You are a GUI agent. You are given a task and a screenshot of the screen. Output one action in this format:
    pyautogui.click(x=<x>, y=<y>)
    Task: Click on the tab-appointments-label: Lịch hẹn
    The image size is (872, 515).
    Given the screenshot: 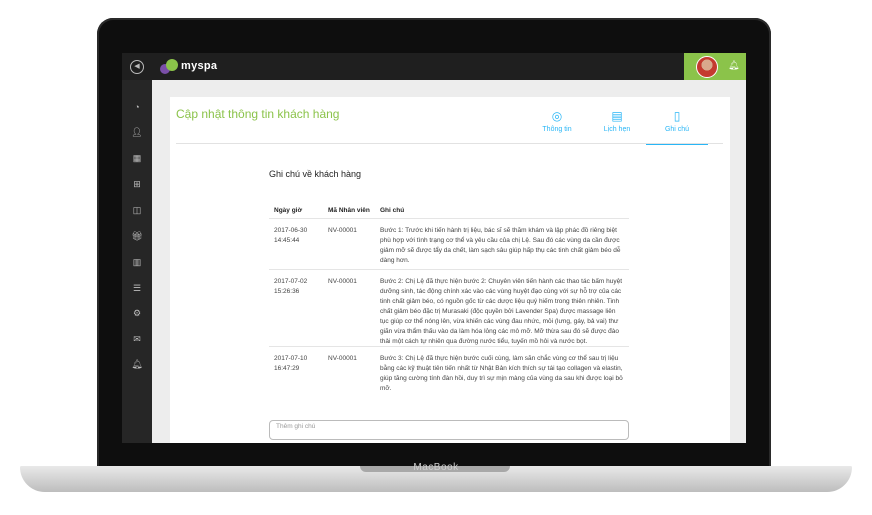 What is the action you would take?
    pyautogui.click(x=617, y=129)
    